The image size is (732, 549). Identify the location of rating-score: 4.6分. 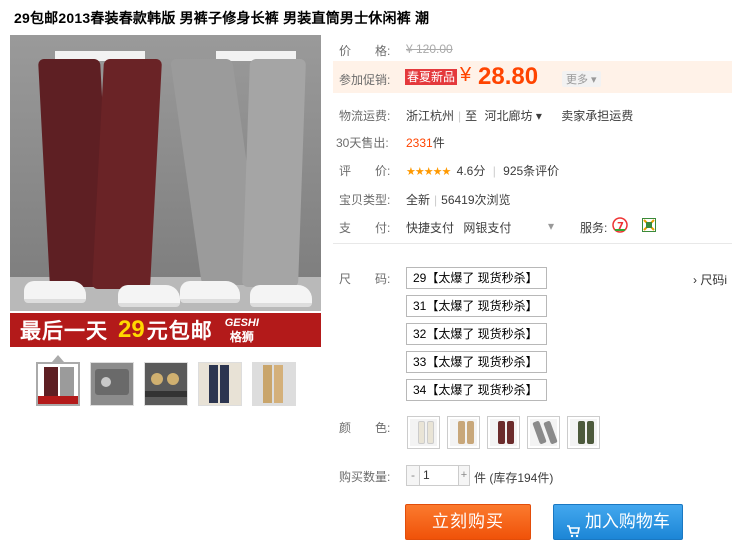
(471, 171).